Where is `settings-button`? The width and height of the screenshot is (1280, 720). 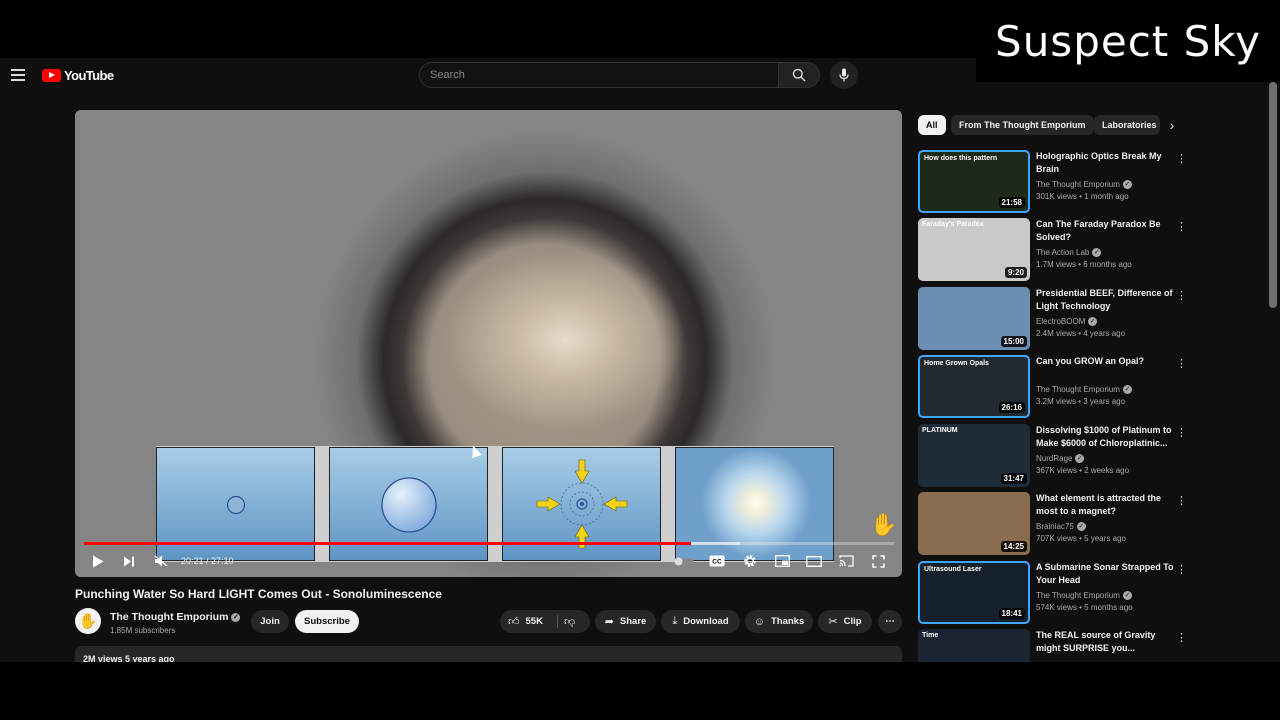 settings-button is located at coordinates (750, 561).